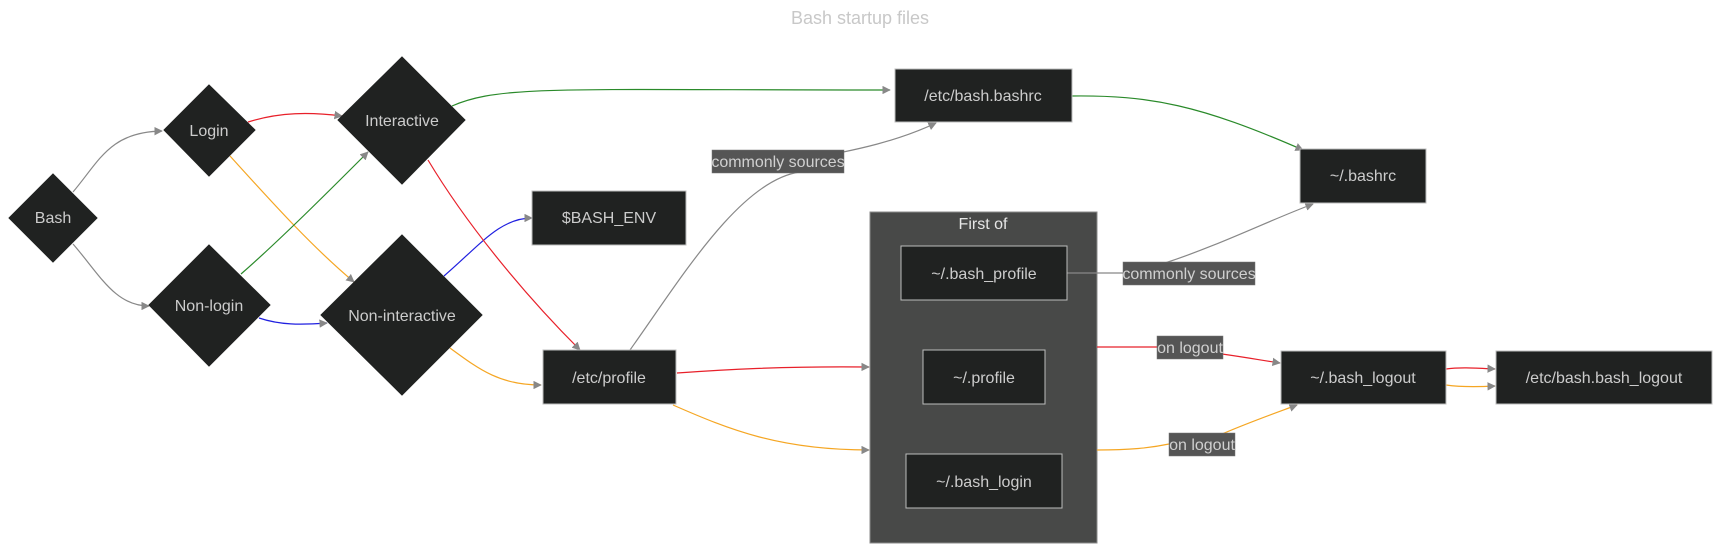 The width and height of the screenshot is (1721, 552). I want to click on svg-text: Non-login, so click(209, 306).